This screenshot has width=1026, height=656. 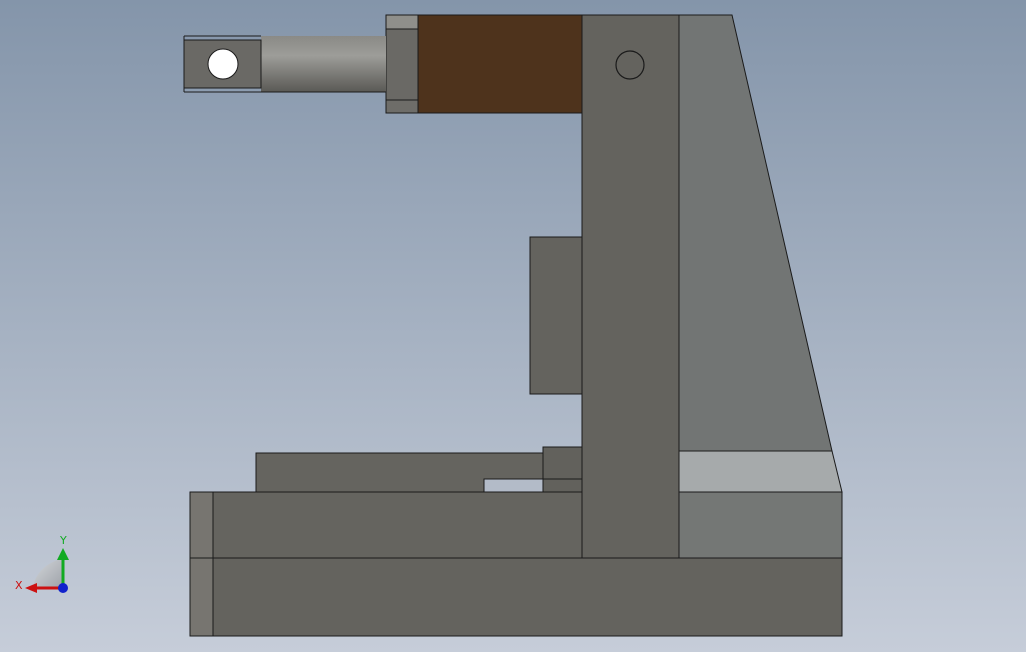 What do you see at coordinates (19, 585) in the screenshot?
I see `x-axis-label: X` at bounding box center [19, 585].